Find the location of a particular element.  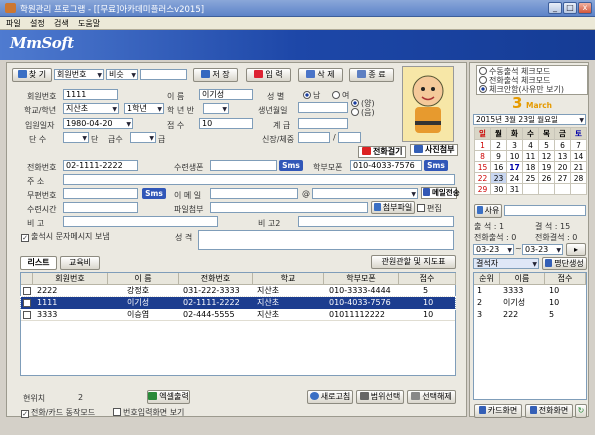

phone-field: 02-1111-2222 is located at coordinates (100, 165).